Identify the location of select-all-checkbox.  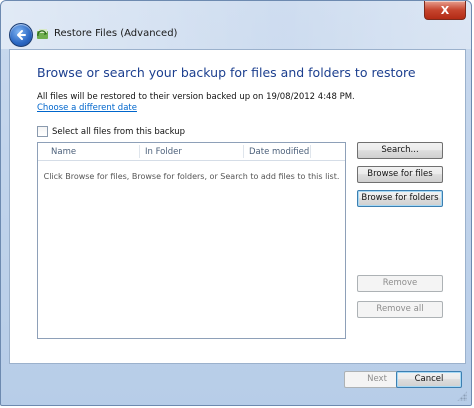
(42, 131).